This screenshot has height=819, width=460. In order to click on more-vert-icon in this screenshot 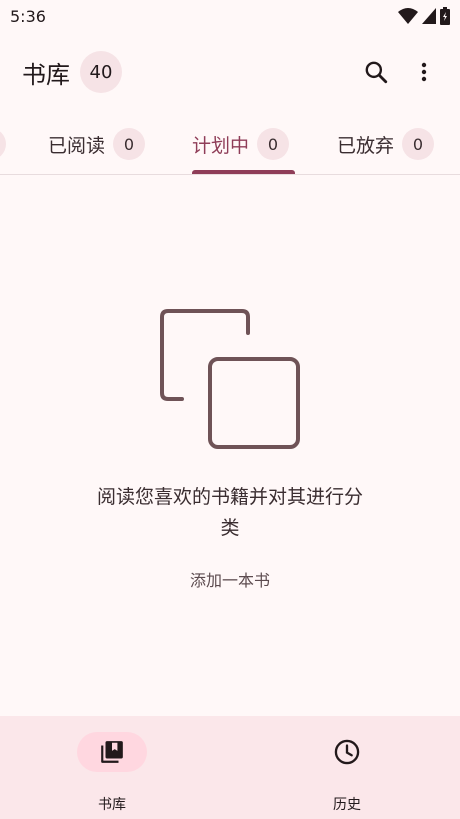, I will do `click(424, 72)`.